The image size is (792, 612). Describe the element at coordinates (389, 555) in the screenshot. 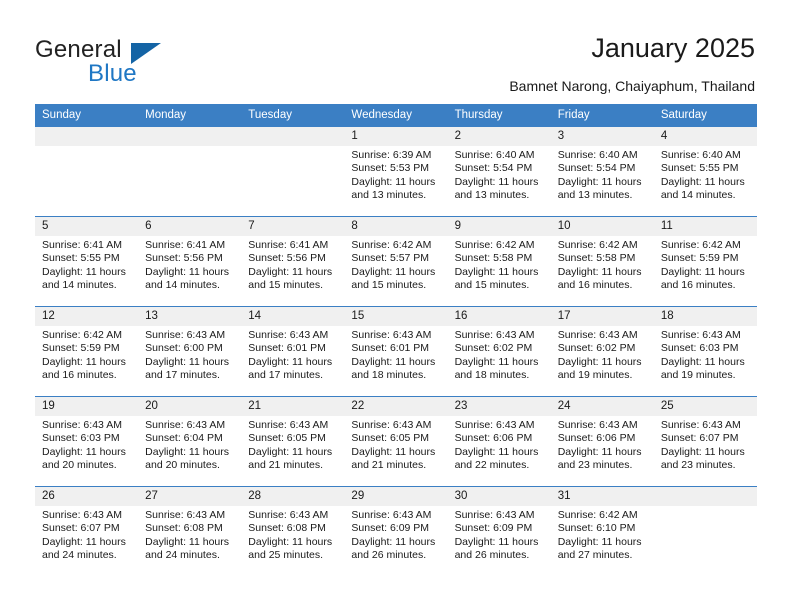

I see `daylight-text-line2: and 26 minutes.` at that location.